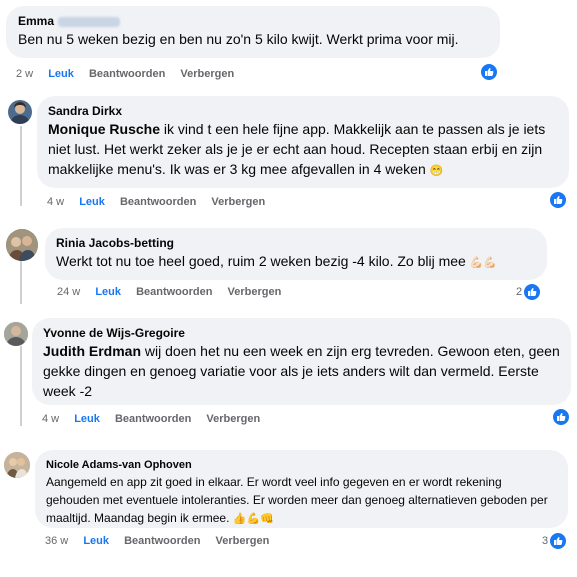 The width and height of the screenshot is (577, 577). What do you see at coordinates (519, 292) in the screenshot?
I see `reaction-count-number: 2` at bounding box center [519, 292].